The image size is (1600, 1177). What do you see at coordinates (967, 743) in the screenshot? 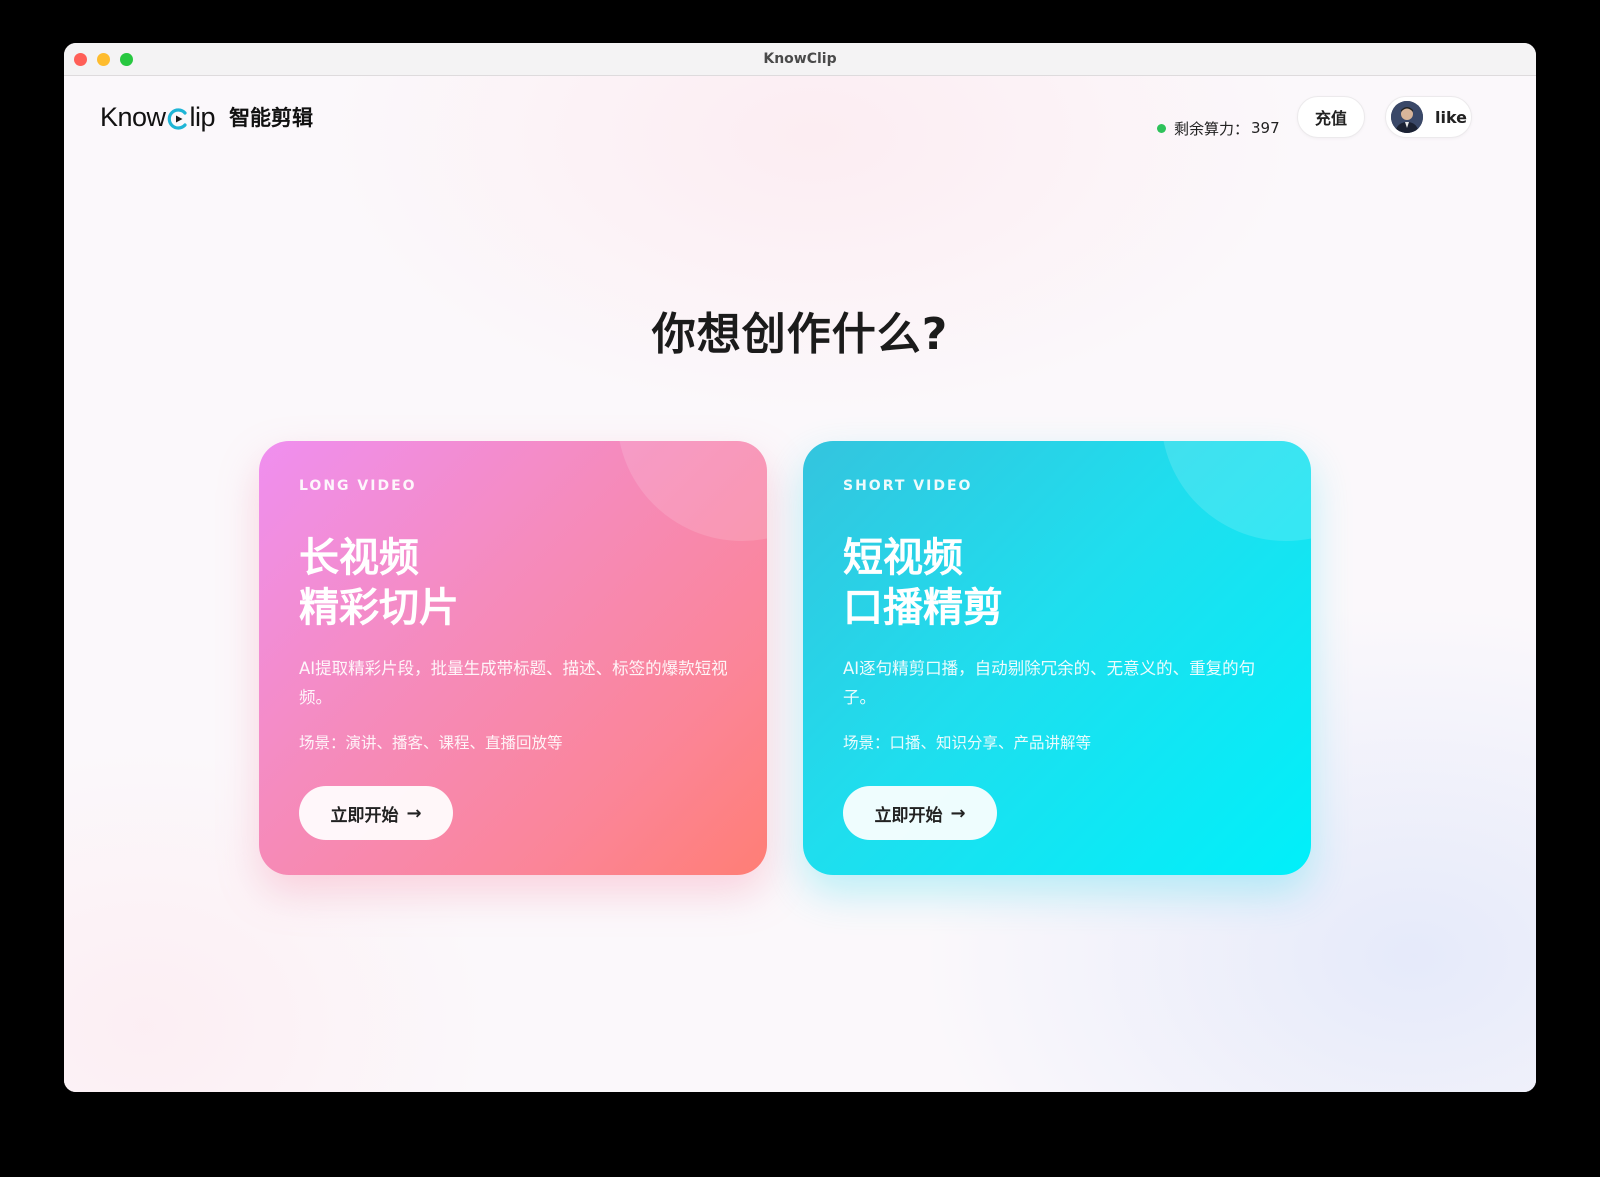
I see `card-scene: 场景：口播、知识分享、产品讲解等` at bounding box center [967, 743].